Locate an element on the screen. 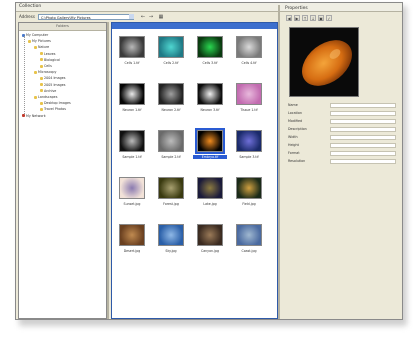 This screenshot has width=417, height=338. property-row: Format is located at coordinates (339, 153).